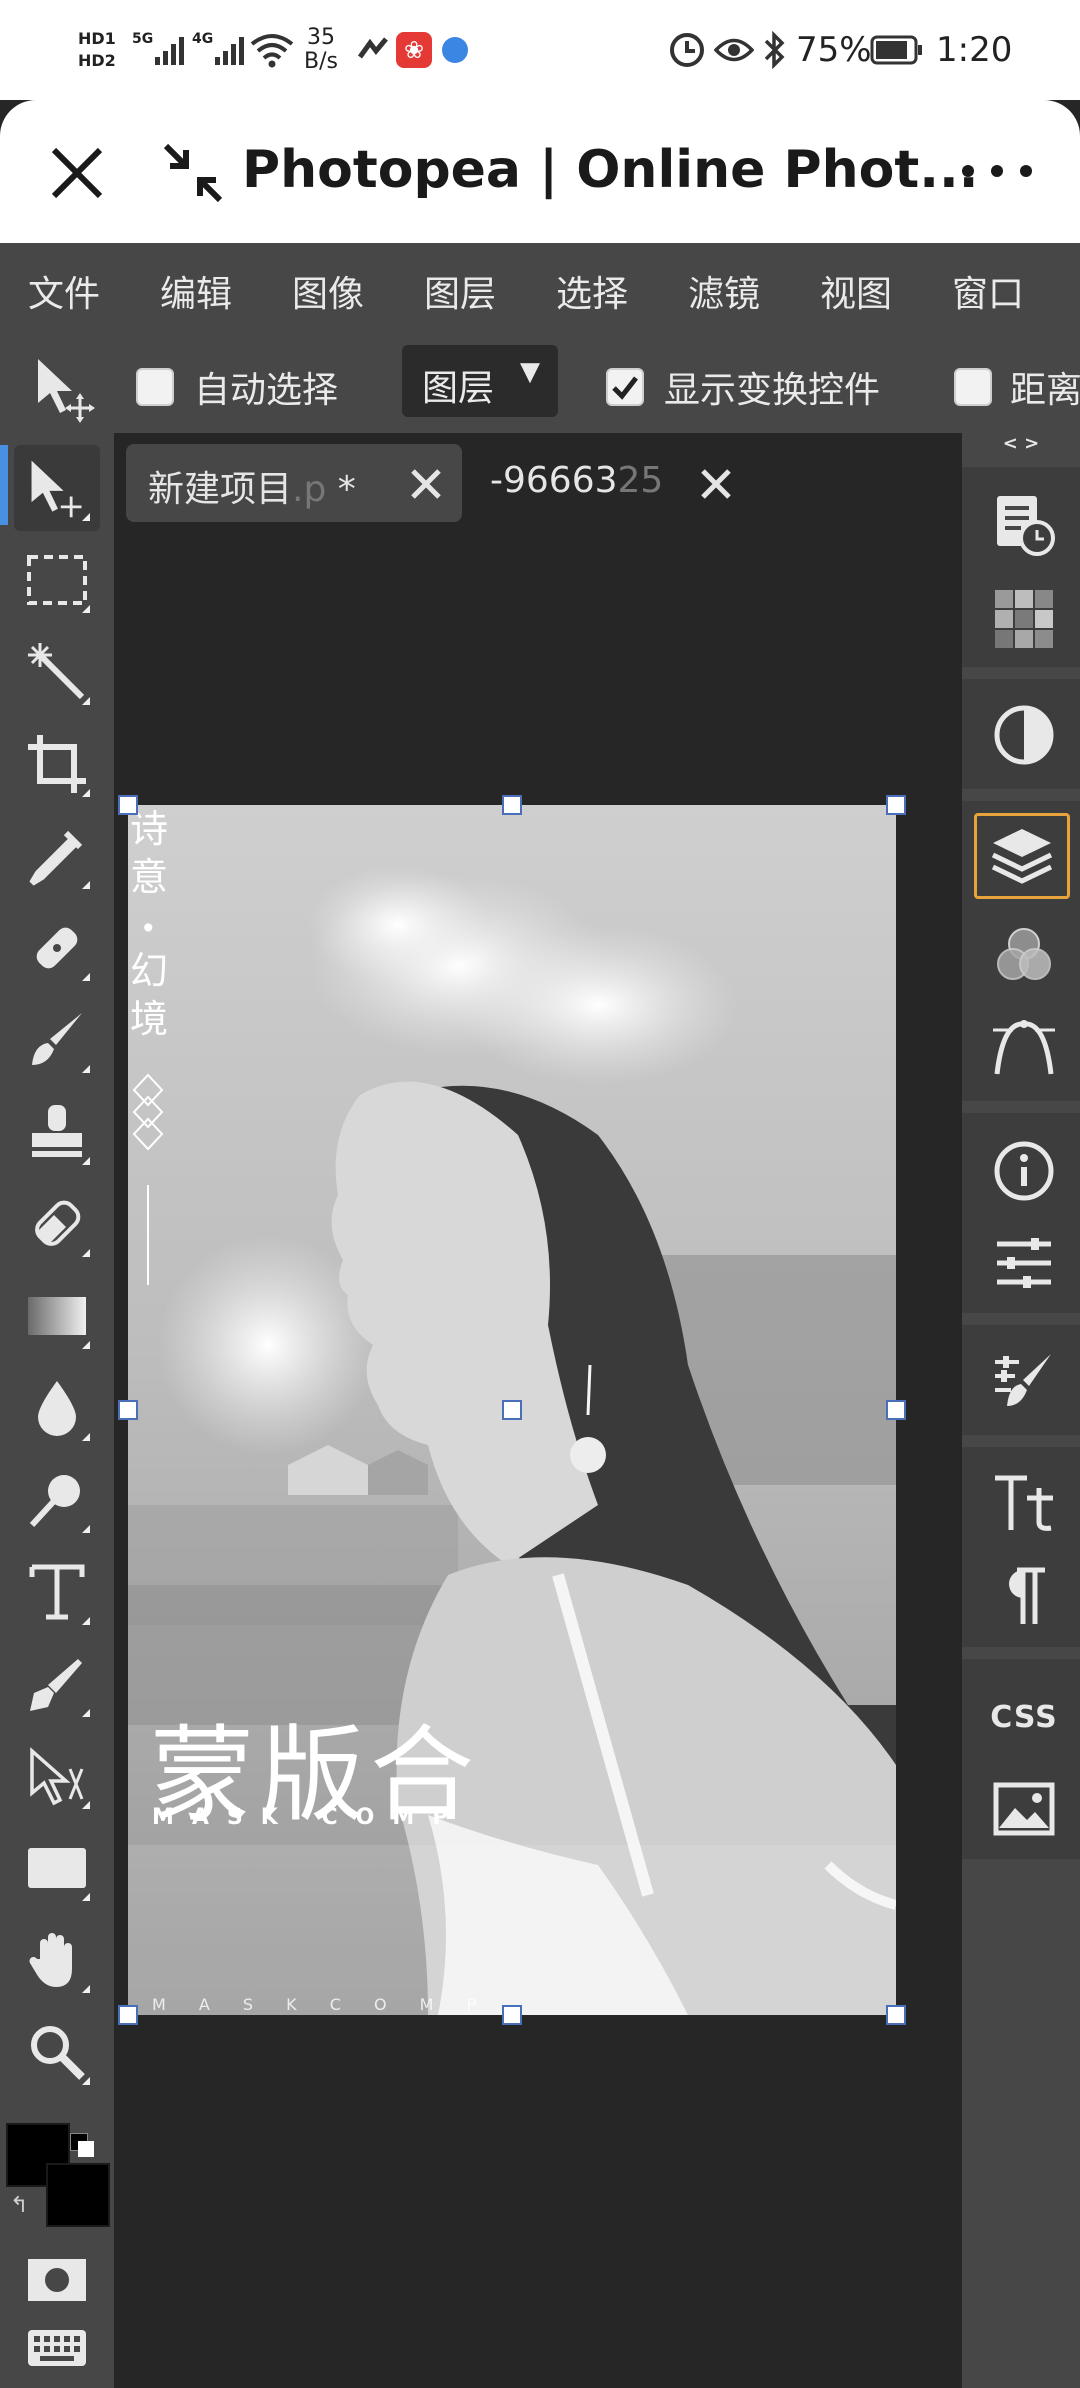  Describe the element at coordinates (57, 1592) in the screenshot. I see `type-tool-icon` at that location.